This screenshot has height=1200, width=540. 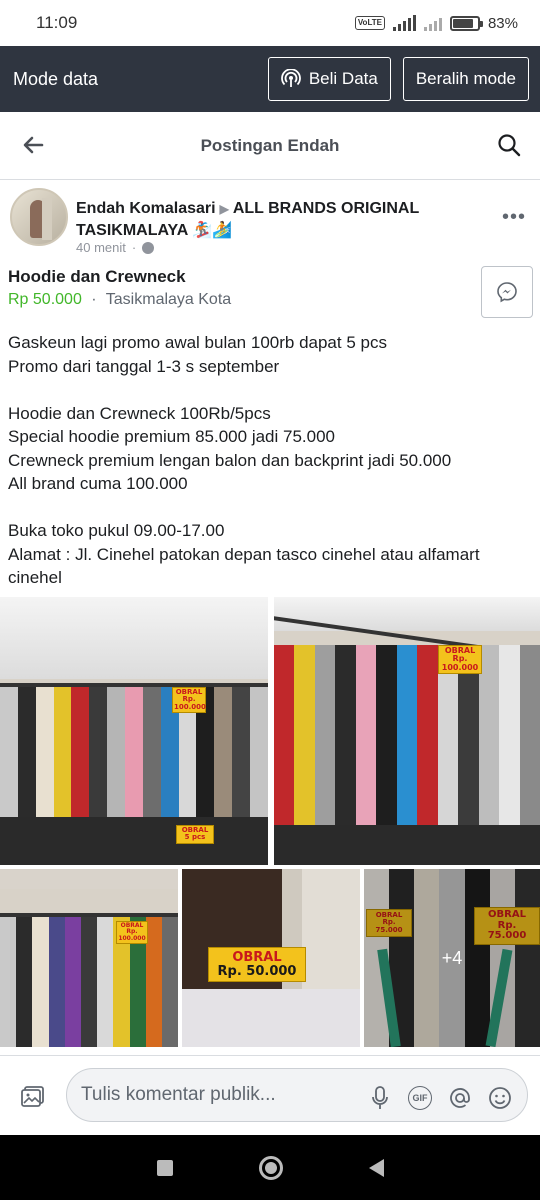 What do you see at coordinates (139, 413) in the screenshot?
I see `post-line: Hoodie dan Crewneck 100Rb/5pcs` at bounding box center [139, 413].